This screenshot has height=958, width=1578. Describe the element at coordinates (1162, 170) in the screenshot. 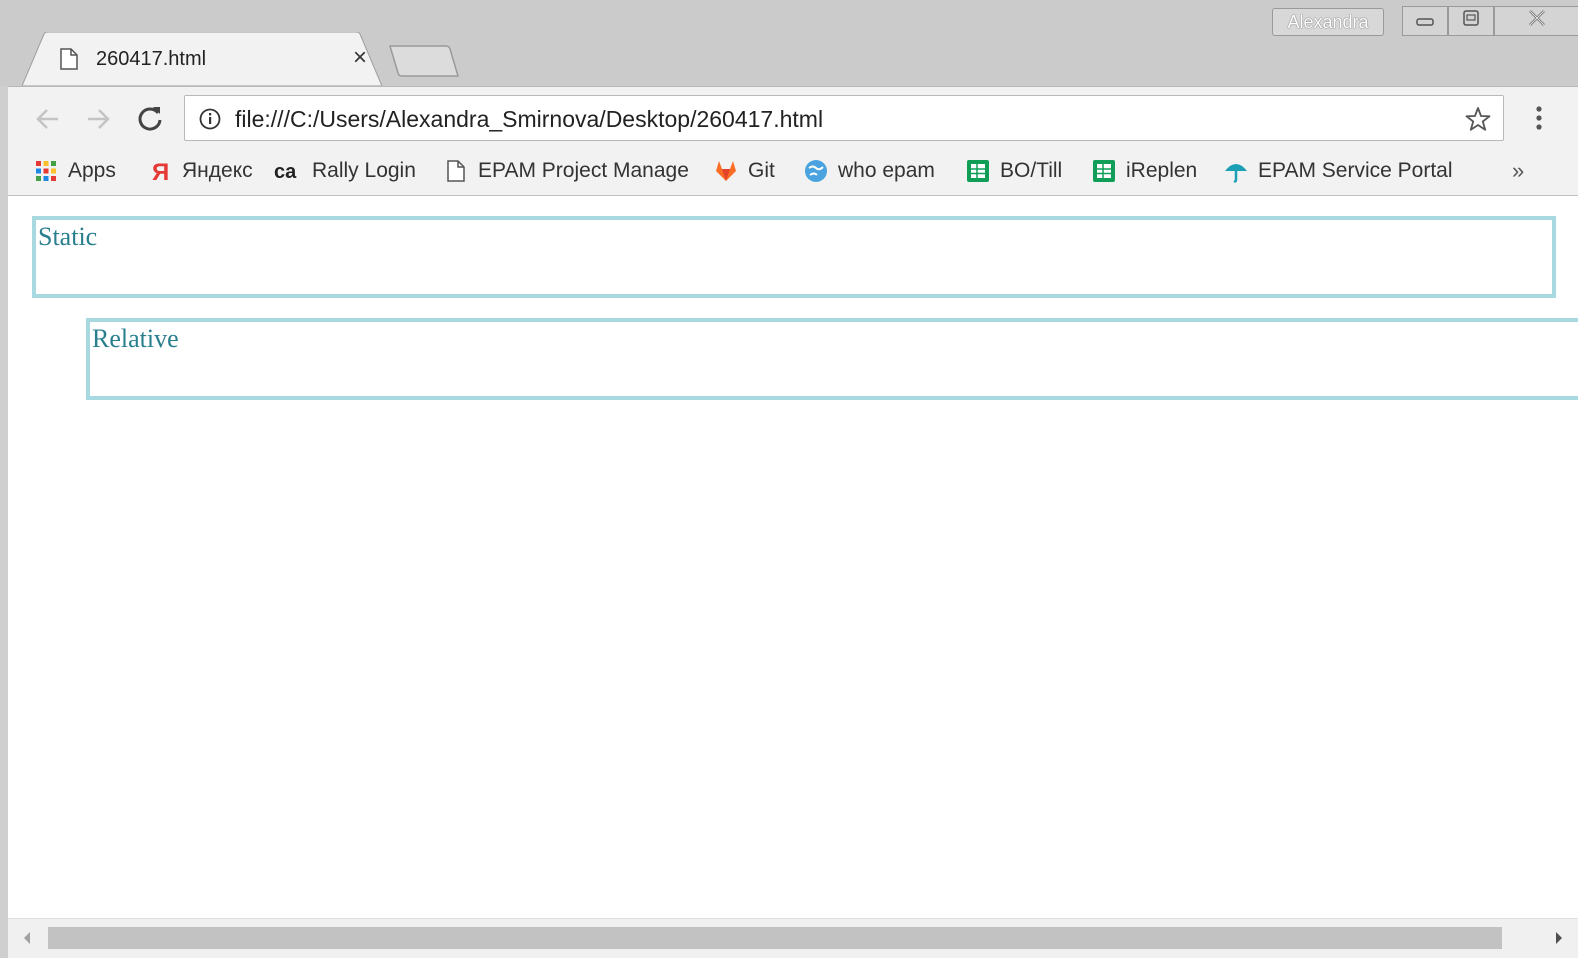

I see `bookmark-label: iReplen` at that location.